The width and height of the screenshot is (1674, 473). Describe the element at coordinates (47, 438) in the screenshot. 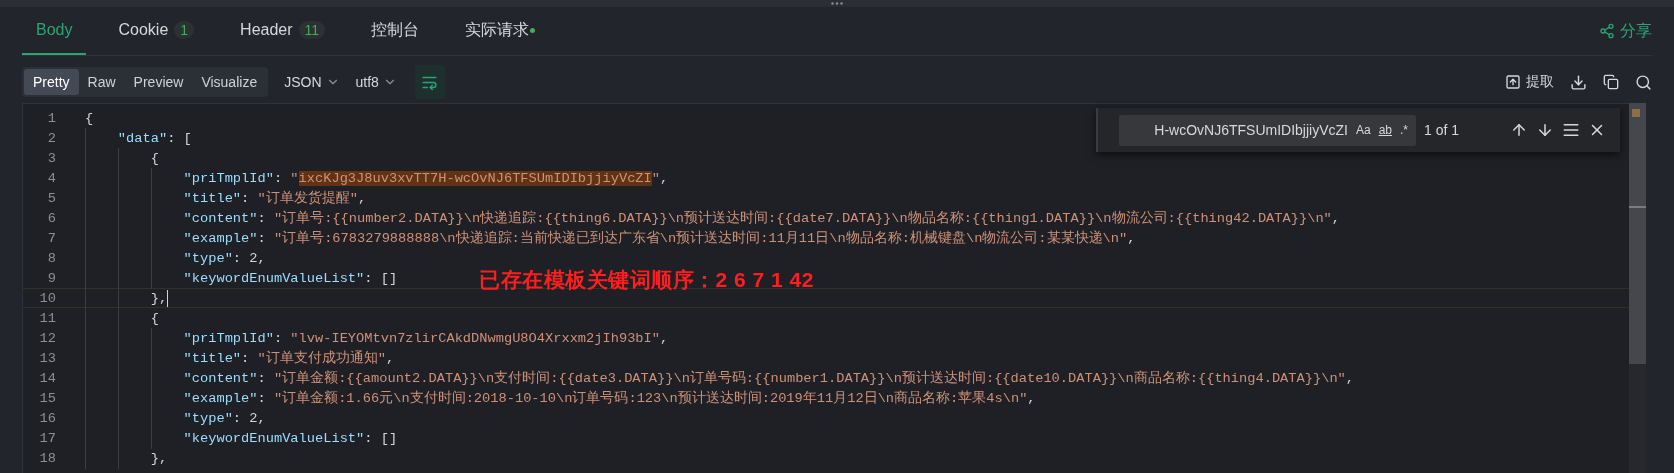

I see `line-number: 17` at that location.